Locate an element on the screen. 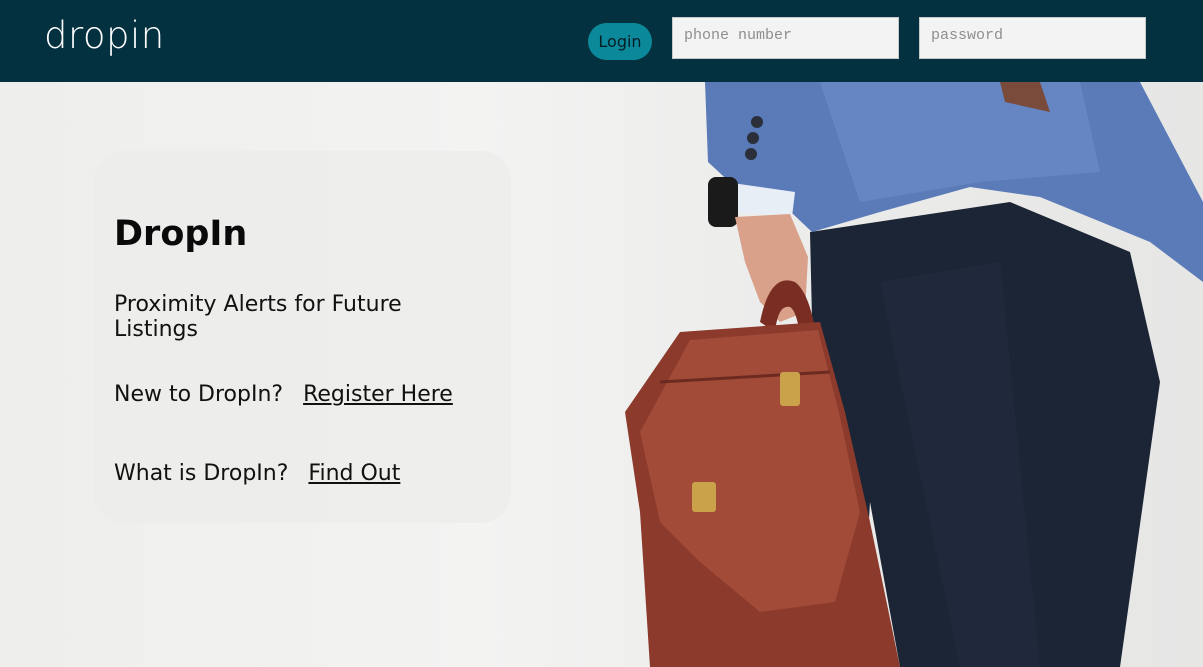 The height and width of the screenshot is (667, 1203). brand-logo: dropin is located at coordinates (104, 35).